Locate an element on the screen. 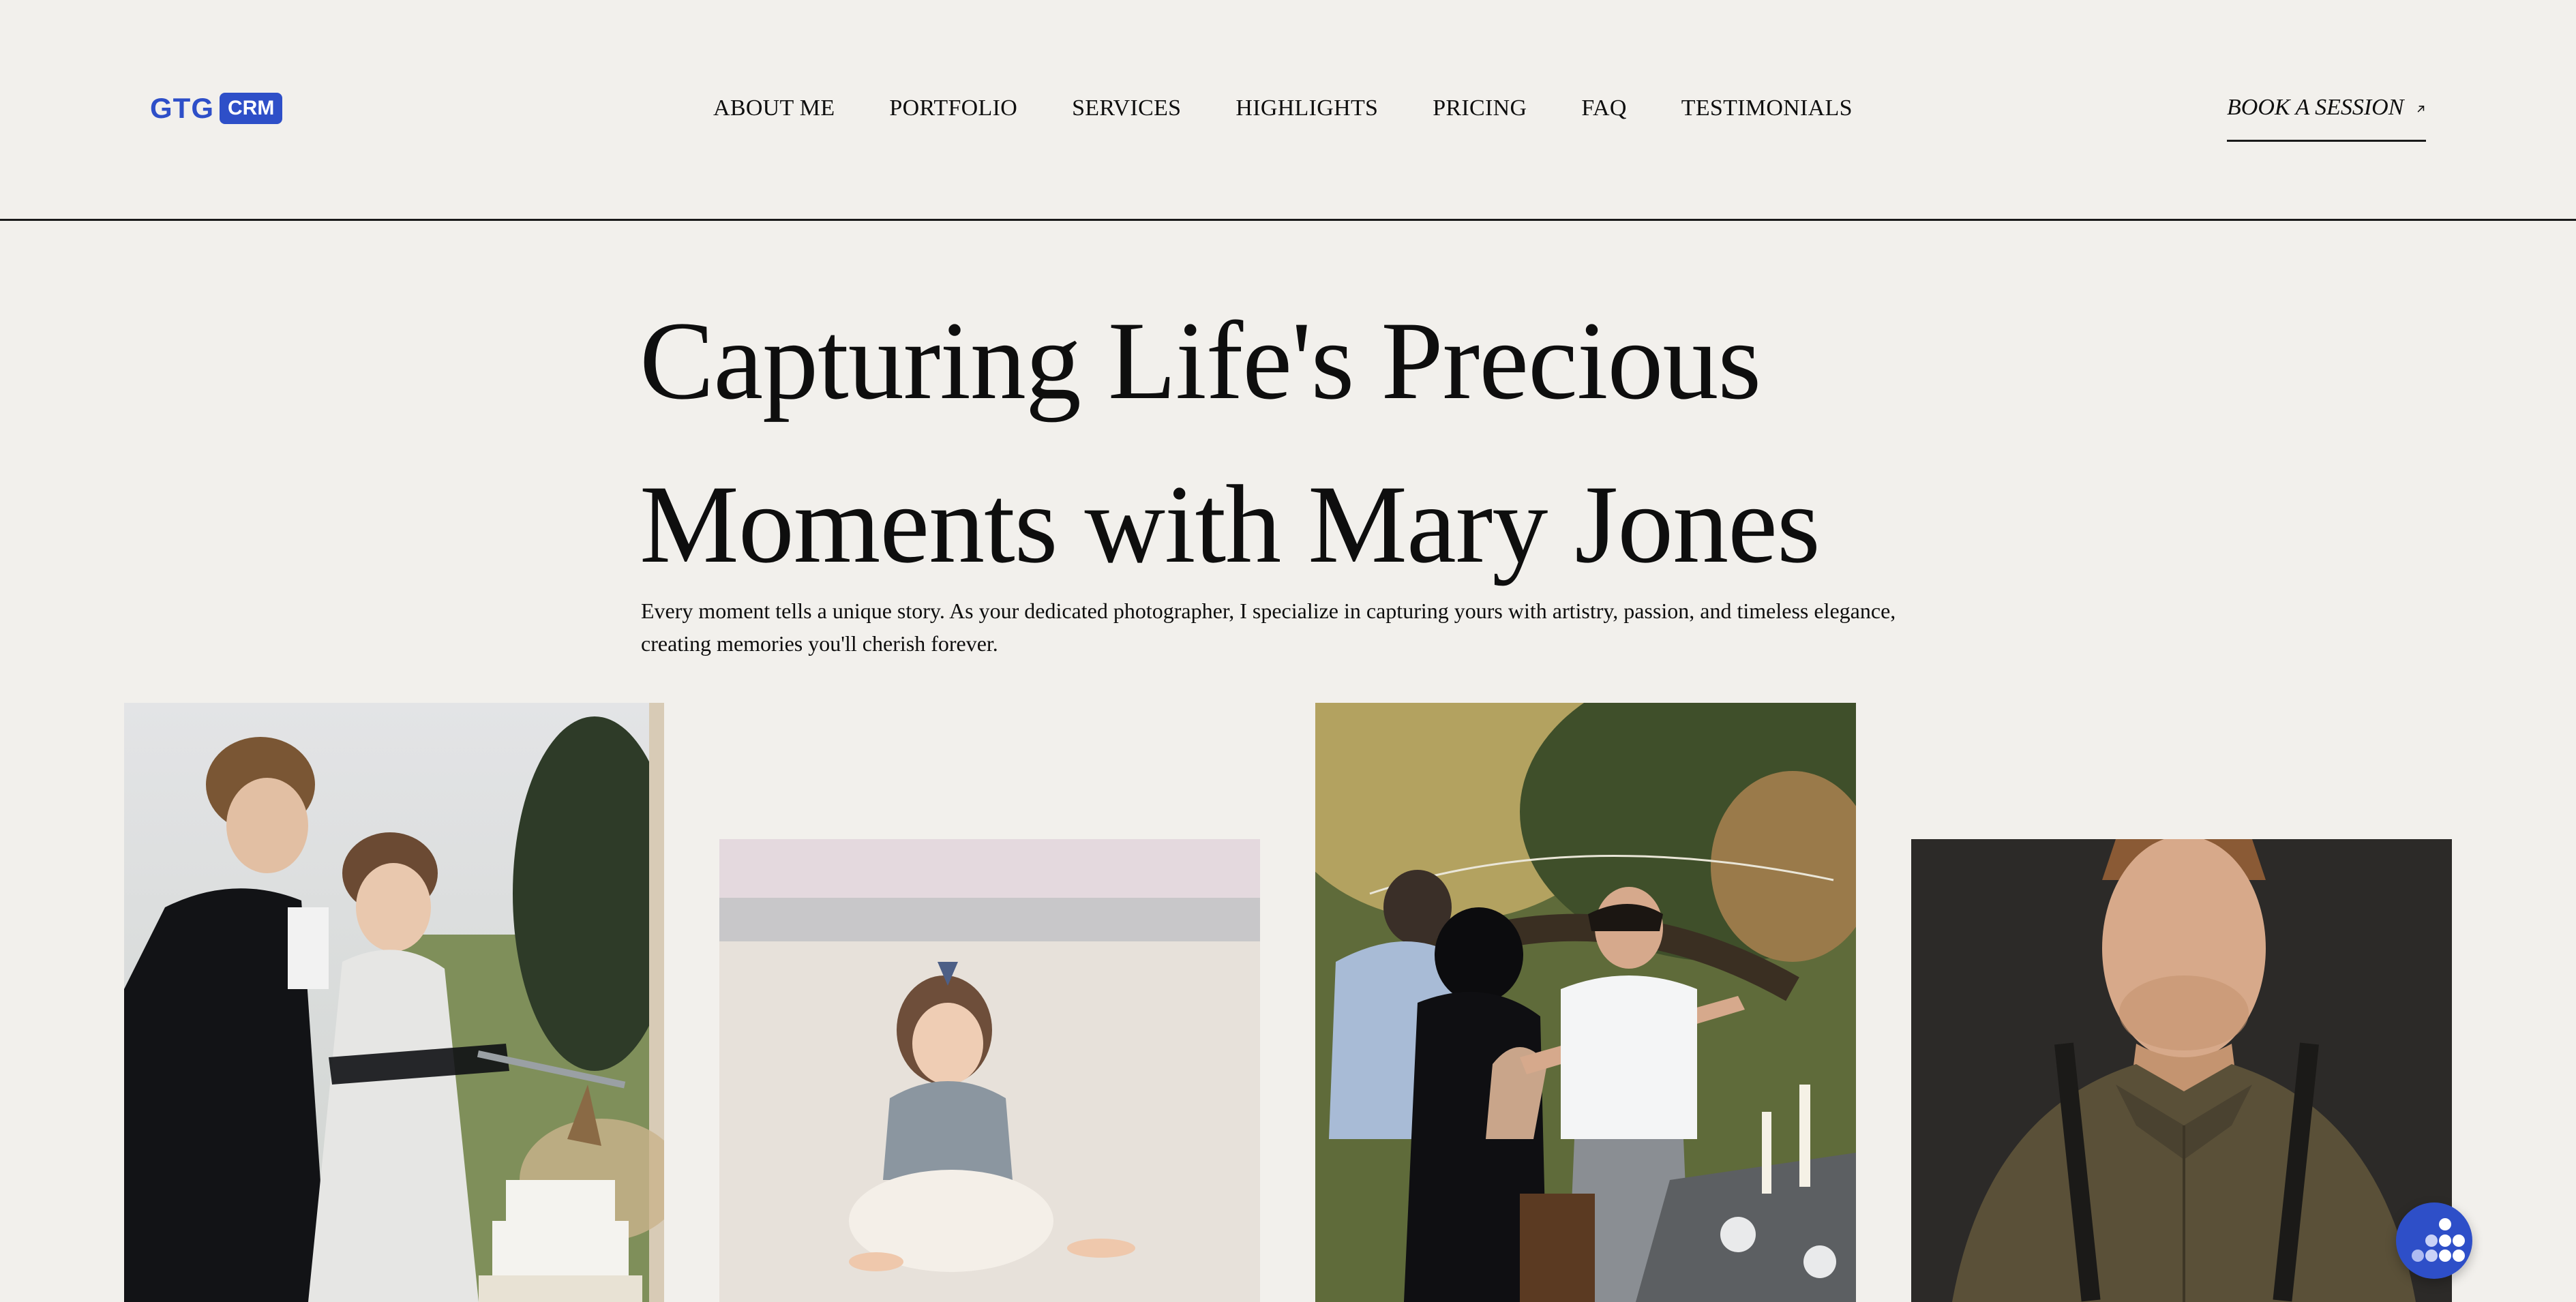 The height and width of the screenshot is (1302, 2576). hero-title-line-2: Moments with Mary Jones is located at coordinates (1230, 524).